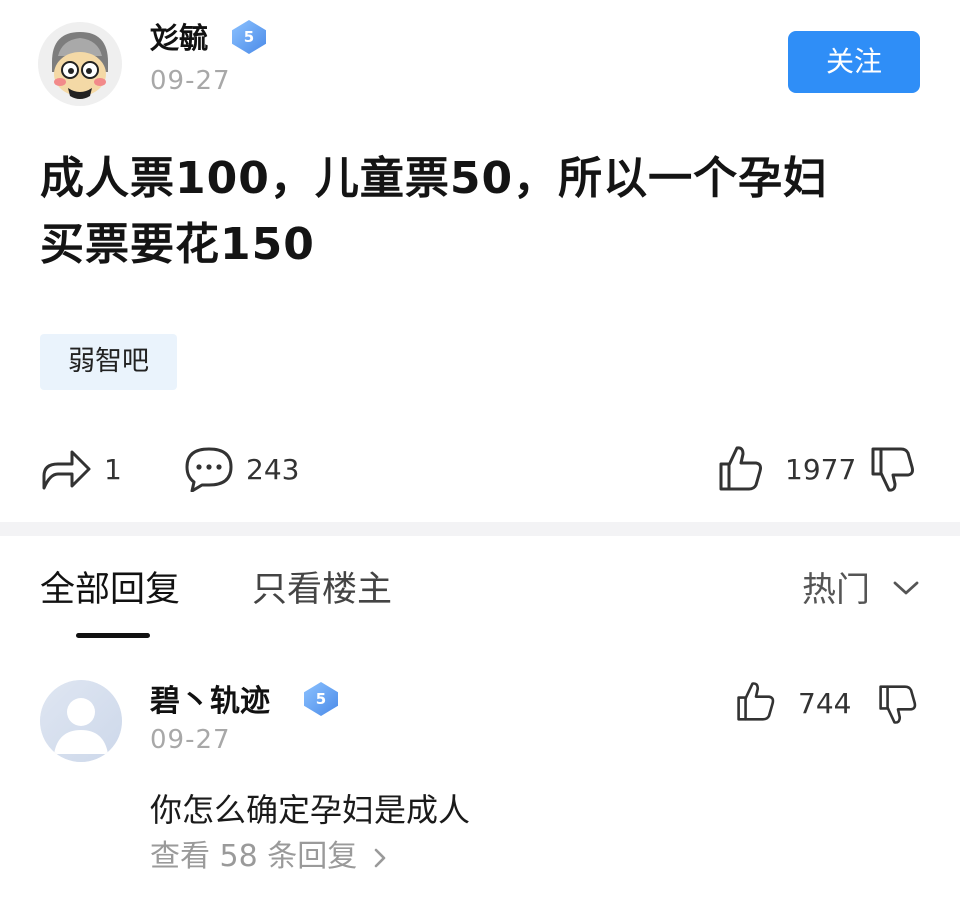  What do you see at coordinates (179, 38) in the screenshot?
I see `post-author-name: 彣毓` at bounding box center [179, 38].